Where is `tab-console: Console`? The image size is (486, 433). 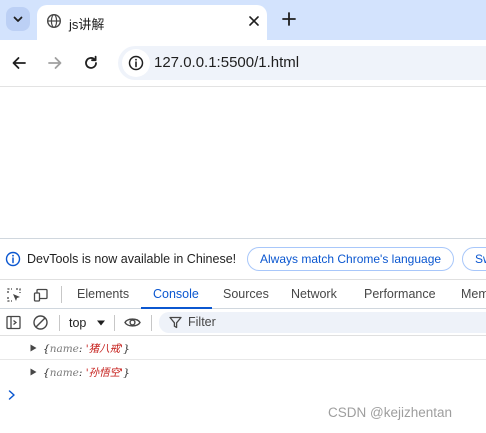 tab-console: Console is located at coordinates (176, 294).